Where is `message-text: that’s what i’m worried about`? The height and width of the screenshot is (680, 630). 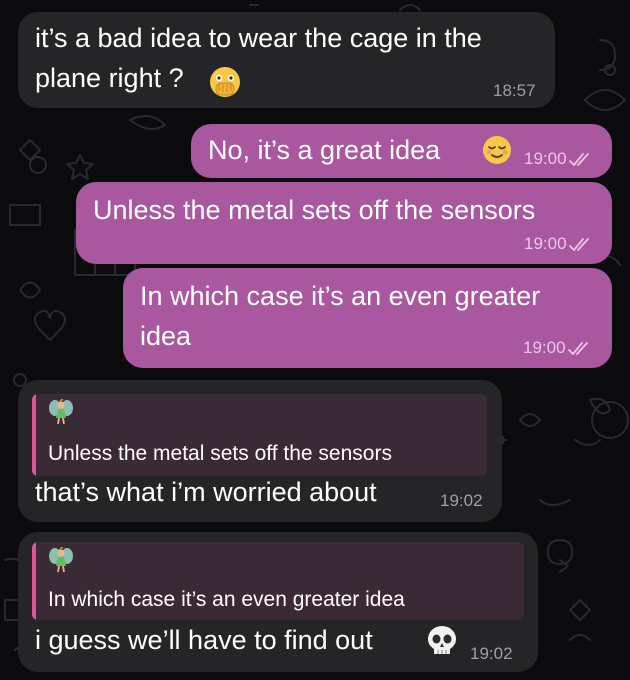
message-text: that’s what i’m worried about is located at coordinates (206, 492).